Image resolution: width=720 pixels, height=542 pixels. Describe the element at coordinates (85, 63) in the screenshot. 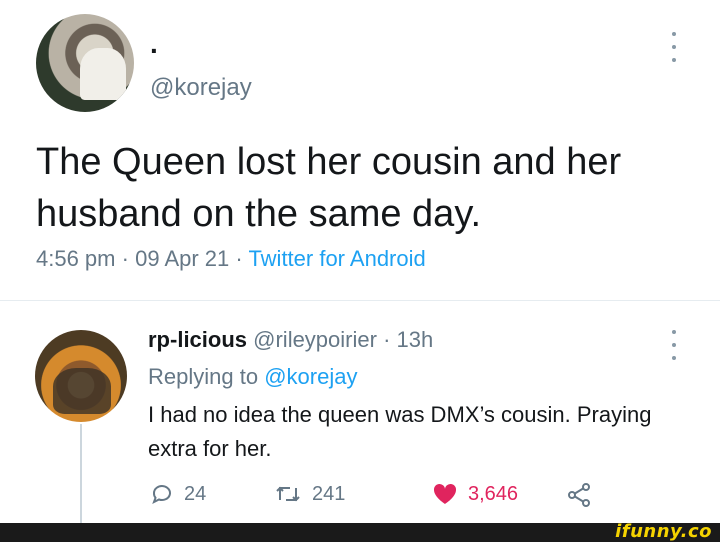

I see `avatar` at that location.